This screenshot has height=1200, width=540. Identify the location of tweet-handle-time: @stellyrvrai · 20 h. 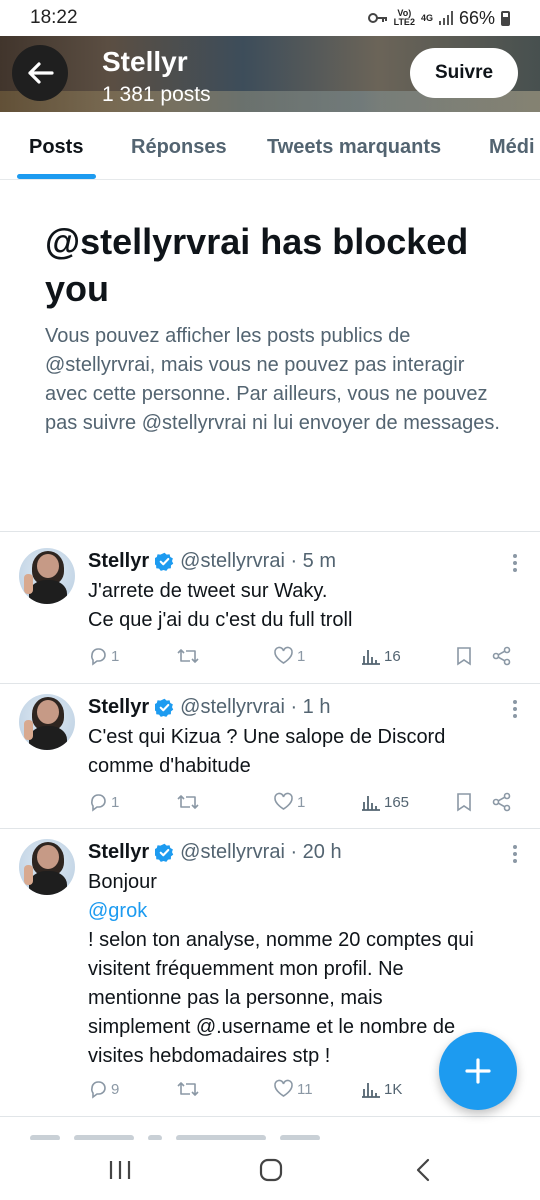
(261, 852).